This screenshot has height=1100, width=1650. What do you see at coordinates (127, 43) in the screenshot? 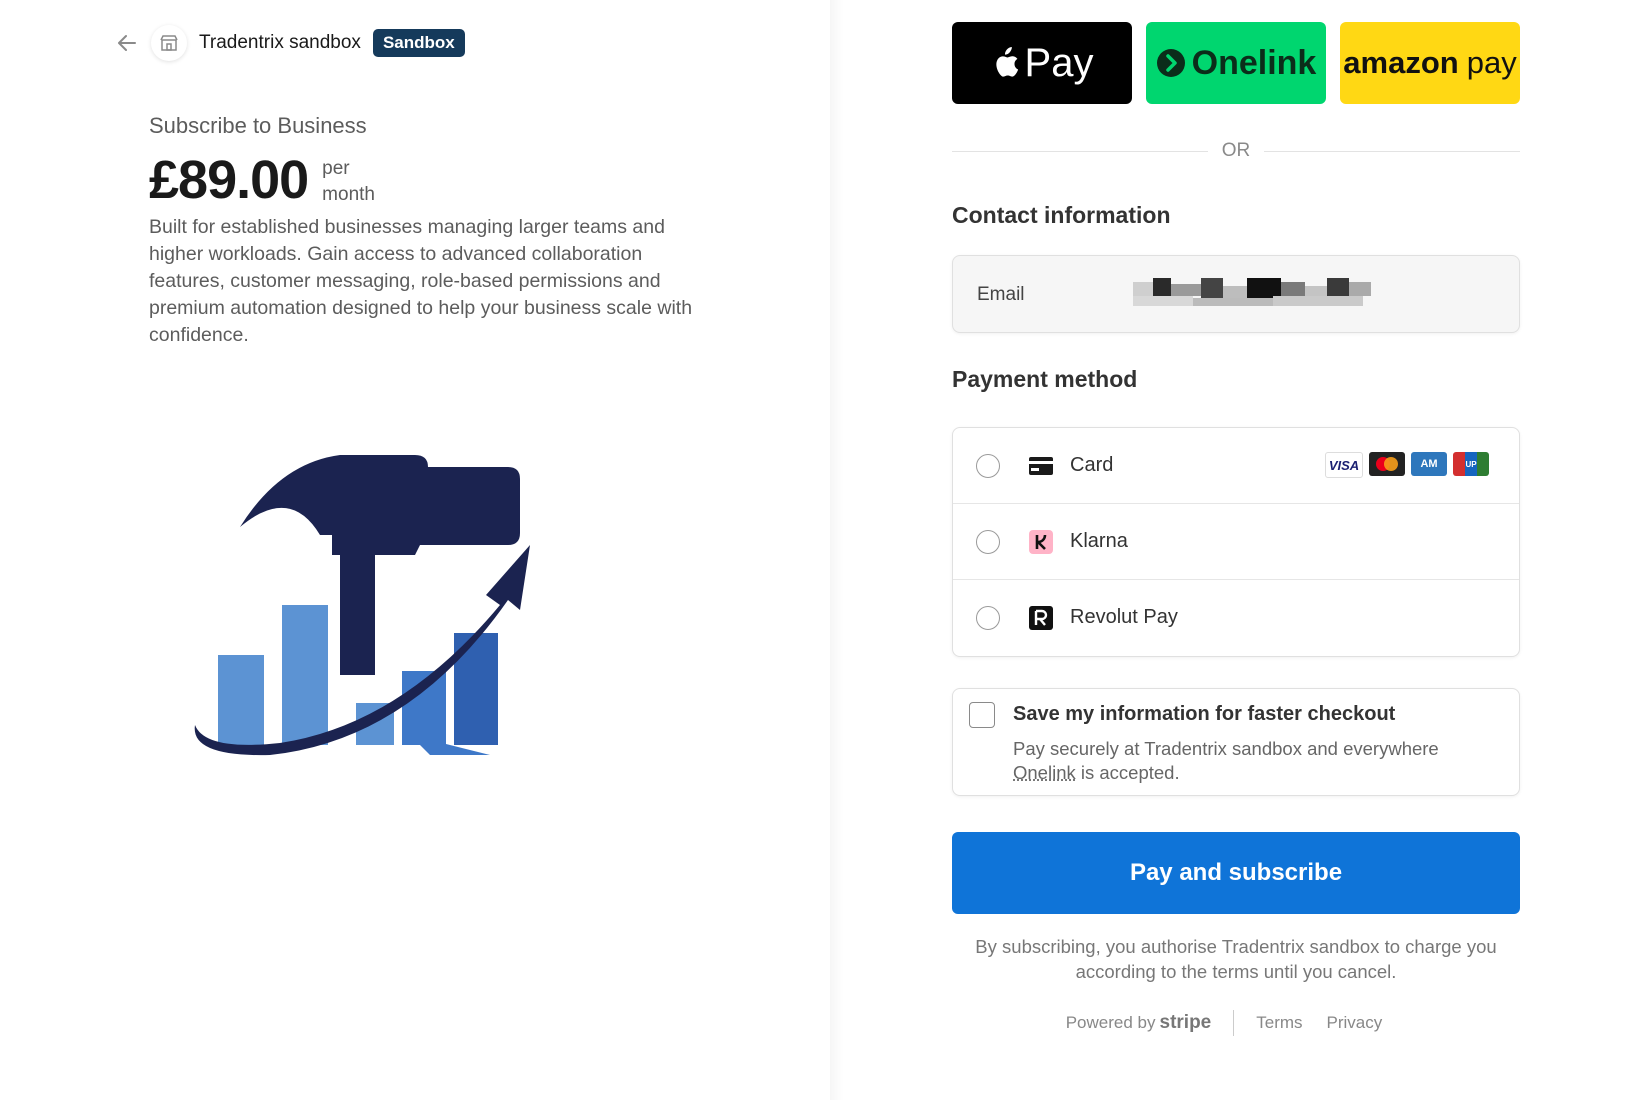
I see `back-arrow-icon` at bounding box center [127, 43].